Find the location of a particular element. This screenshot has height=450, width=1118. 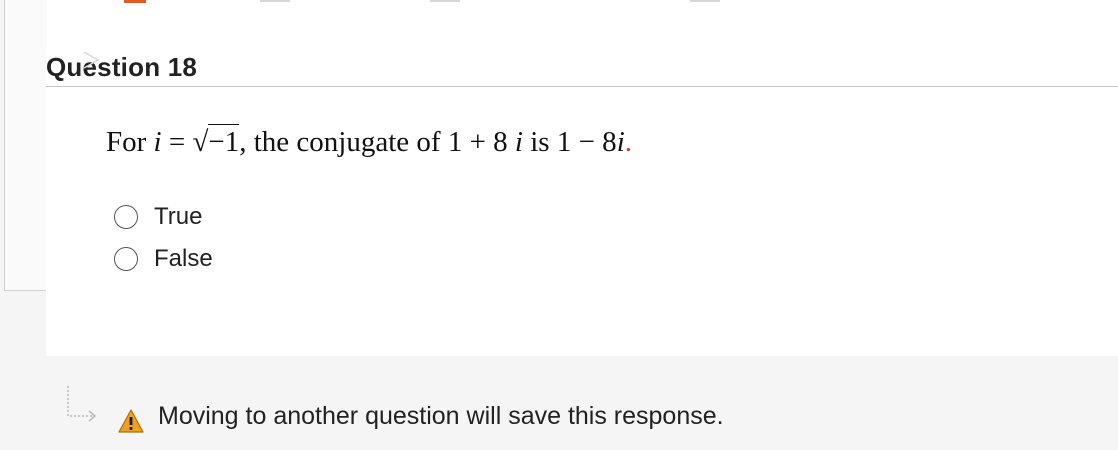

warning-icon is located at coordinates (131, 421).